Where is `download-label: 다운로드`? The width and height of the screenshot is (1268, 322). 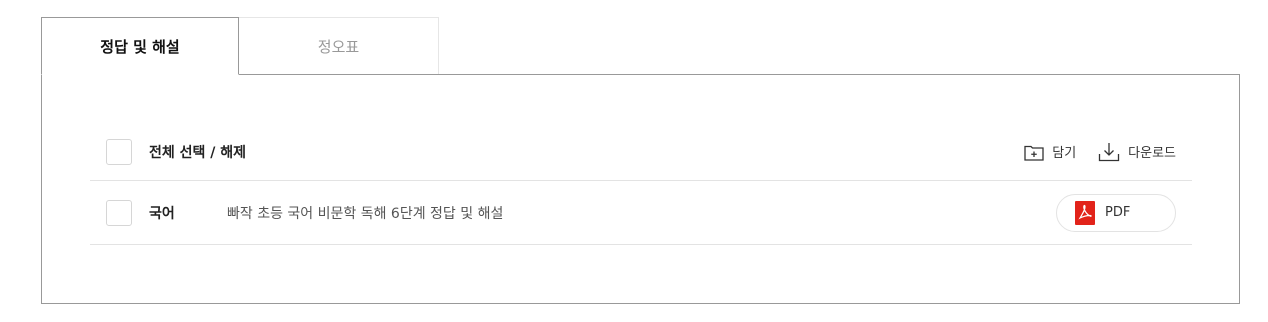
download-label: 다운로드 is located at coordinates (1152, 153).